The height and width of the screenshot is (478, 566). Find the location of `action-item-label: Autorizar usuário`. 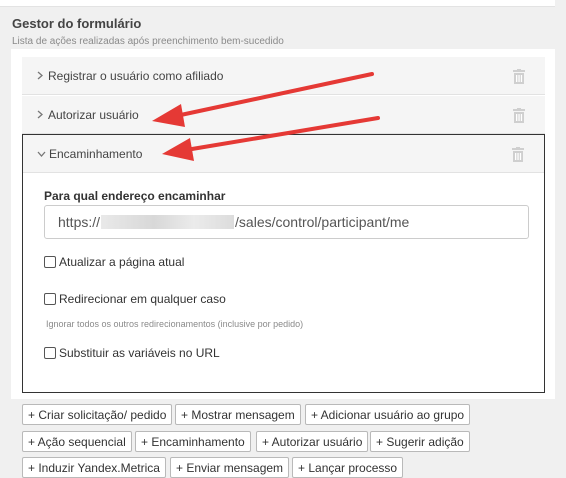

action-item-label: Autorizar usuário is located at coordinates (93, 114).